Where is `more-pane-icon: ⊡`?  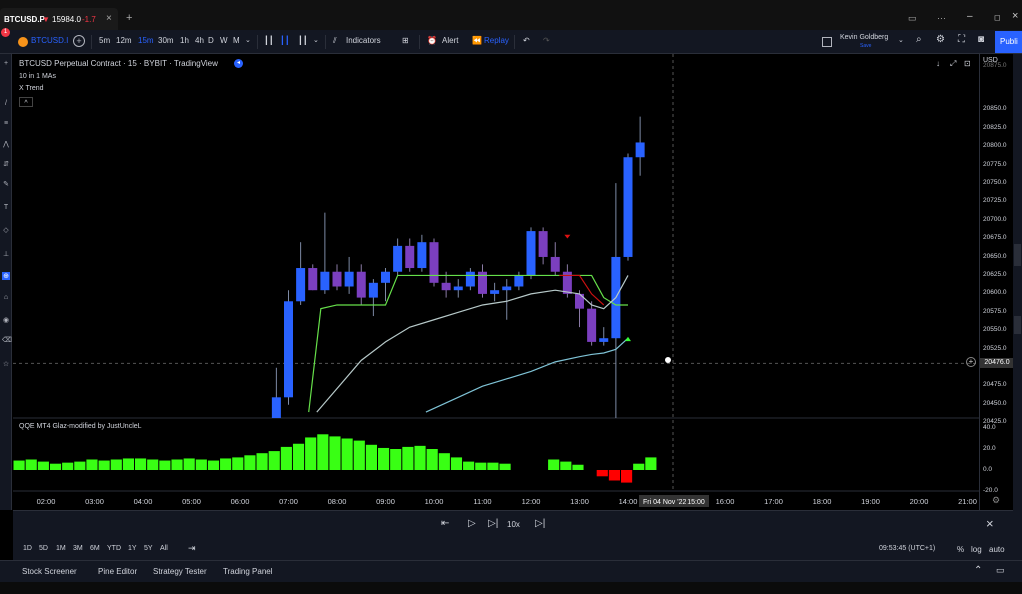
more-pane-icon: ⊡ is located at coordinates (967, 63).